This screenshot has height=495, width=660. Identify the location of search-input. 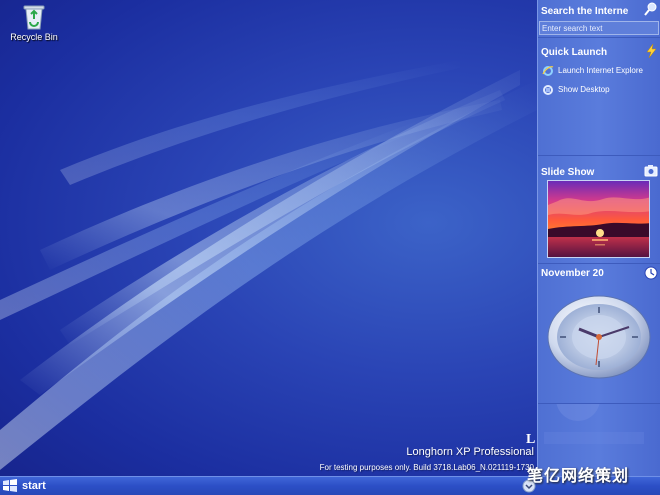
(599, 28).